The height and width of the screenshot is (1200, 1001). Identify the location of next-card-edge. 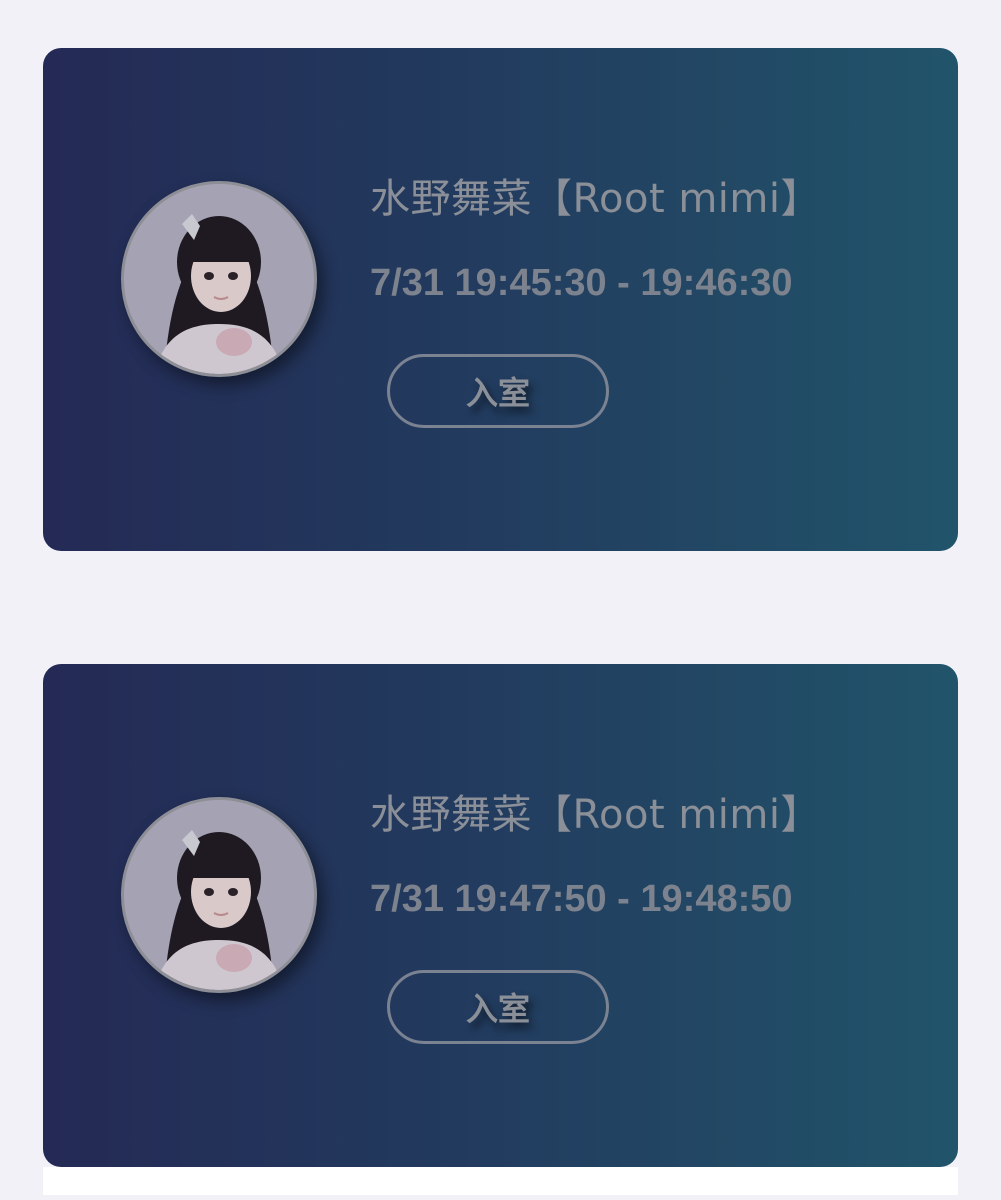
(500, 1181).